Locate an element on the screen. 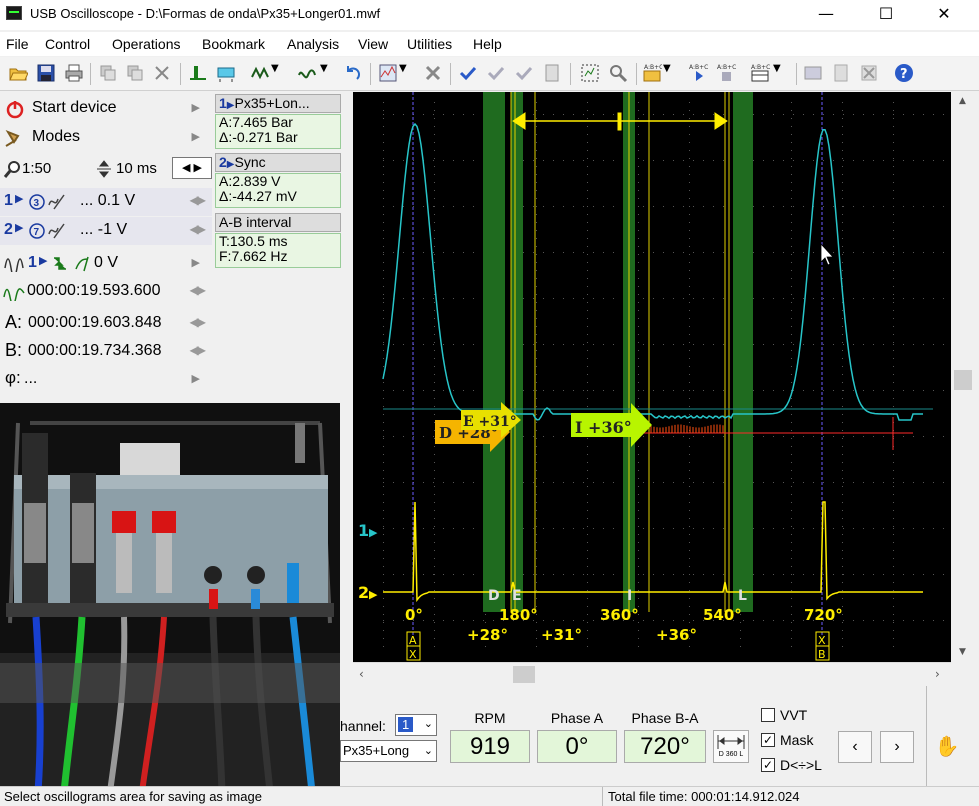 This screenshot has height=806, width=979. previous-button: ‹ is located at coordinates (855, 747).